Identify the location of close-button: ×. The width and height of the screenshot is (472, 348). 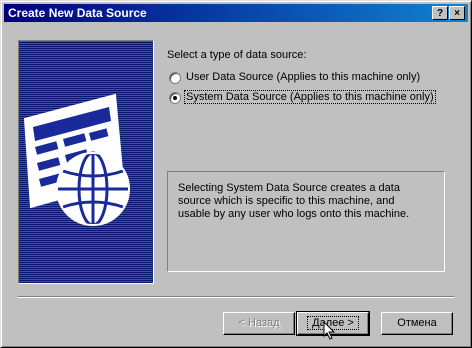
(457, 13).